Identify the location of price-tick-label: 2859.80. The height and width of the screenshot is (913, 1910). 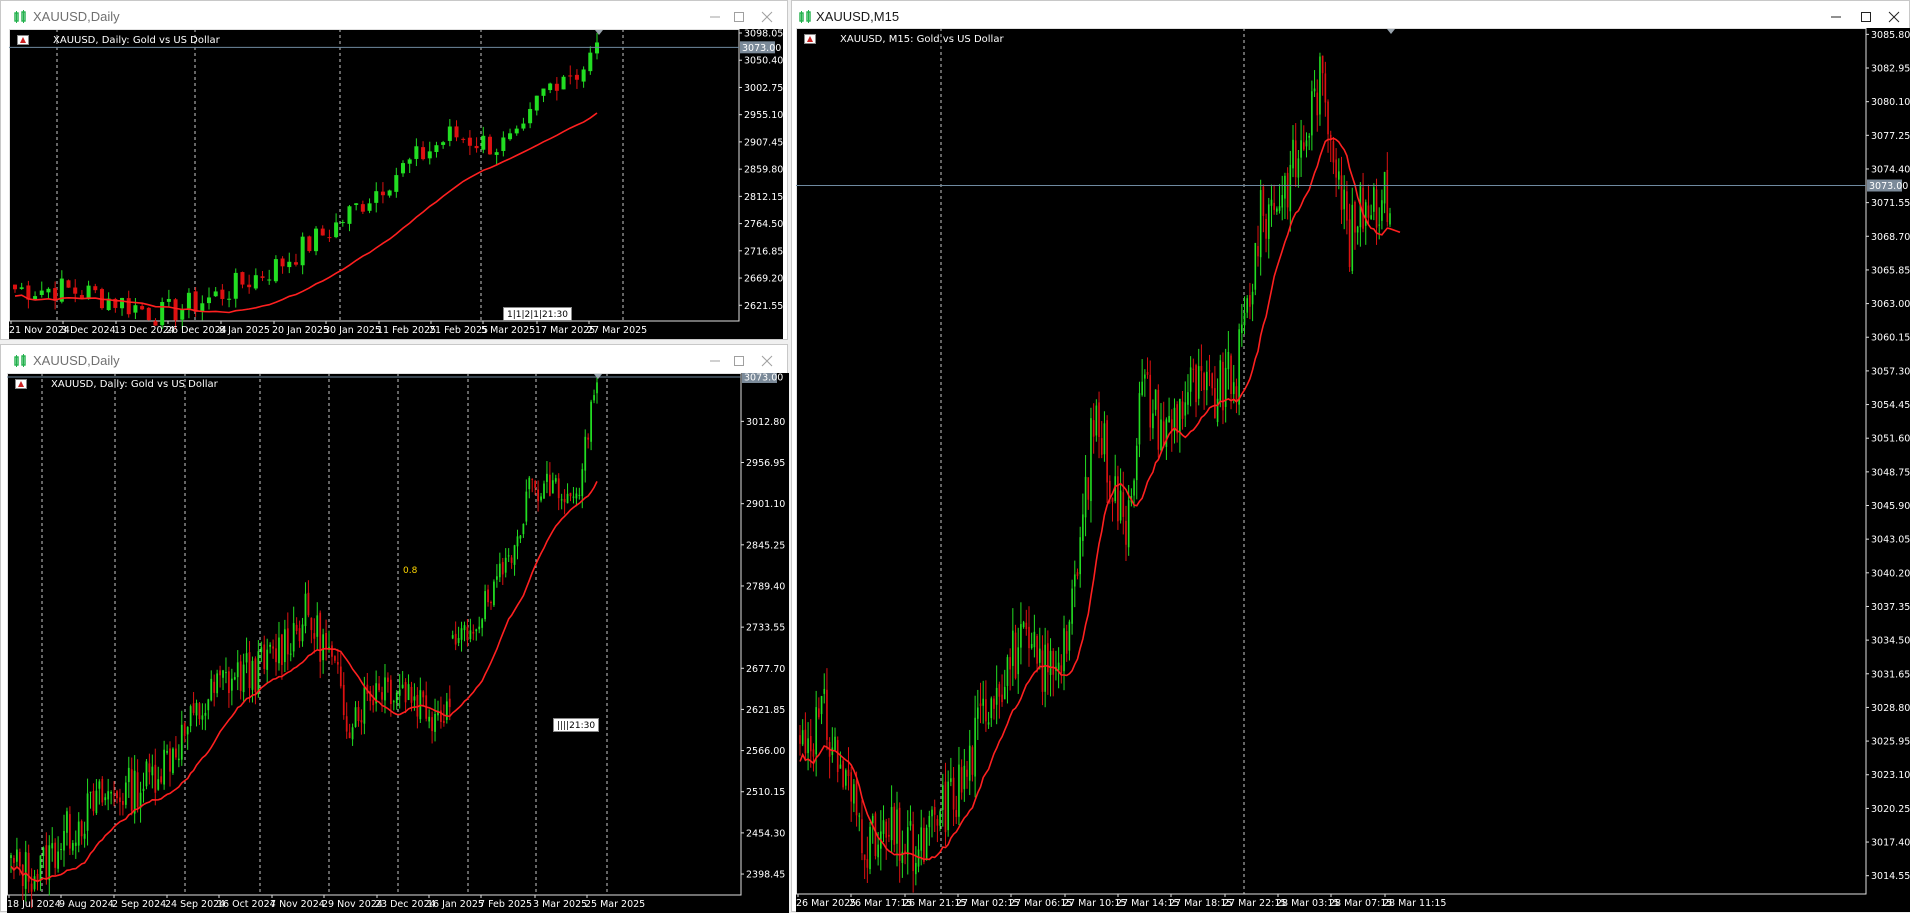
(763, 170).